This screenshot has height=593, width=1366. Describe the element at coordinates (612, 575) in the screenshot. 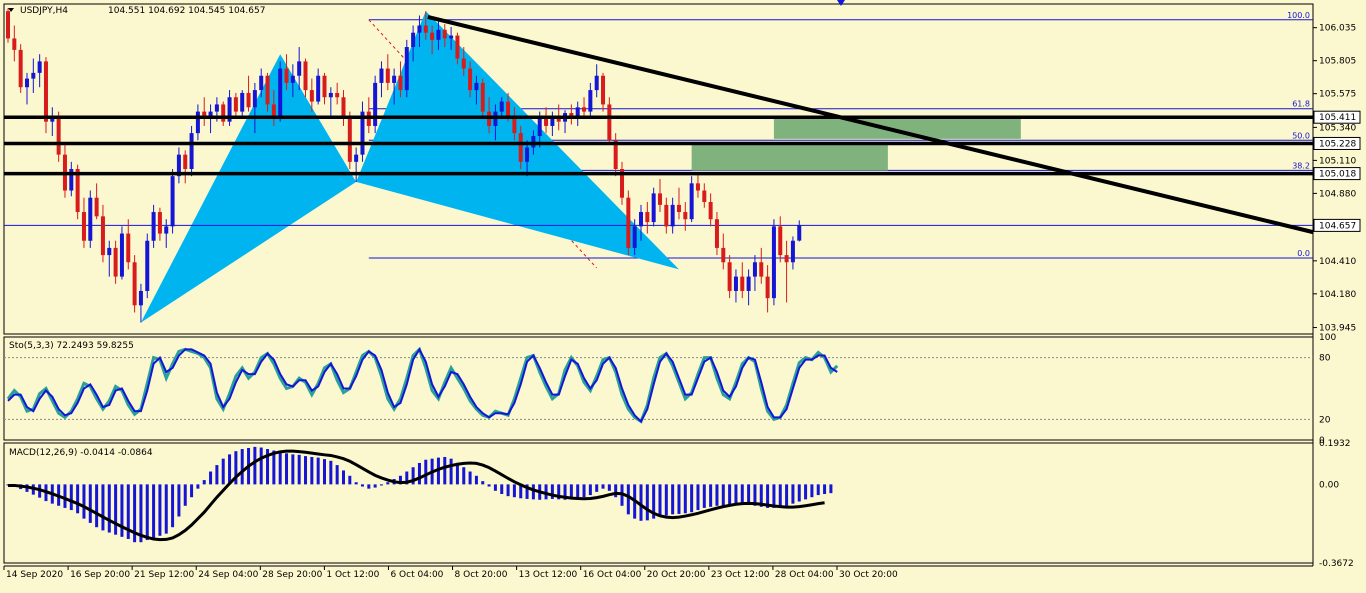

I see `time-tick-label: 16 Oct 04:00` at that location.